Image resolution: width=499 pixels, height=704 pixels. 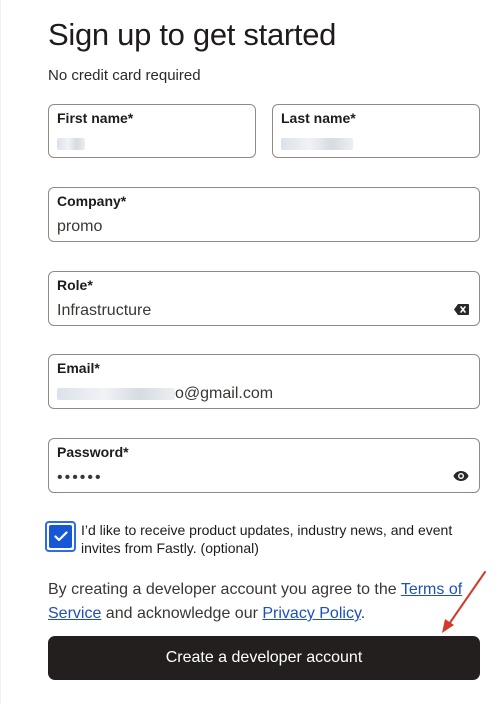 What do you see at coordinates (93, 452) in the screenshot?
I see `password-label: Password*` at bounding box center [93, 452].